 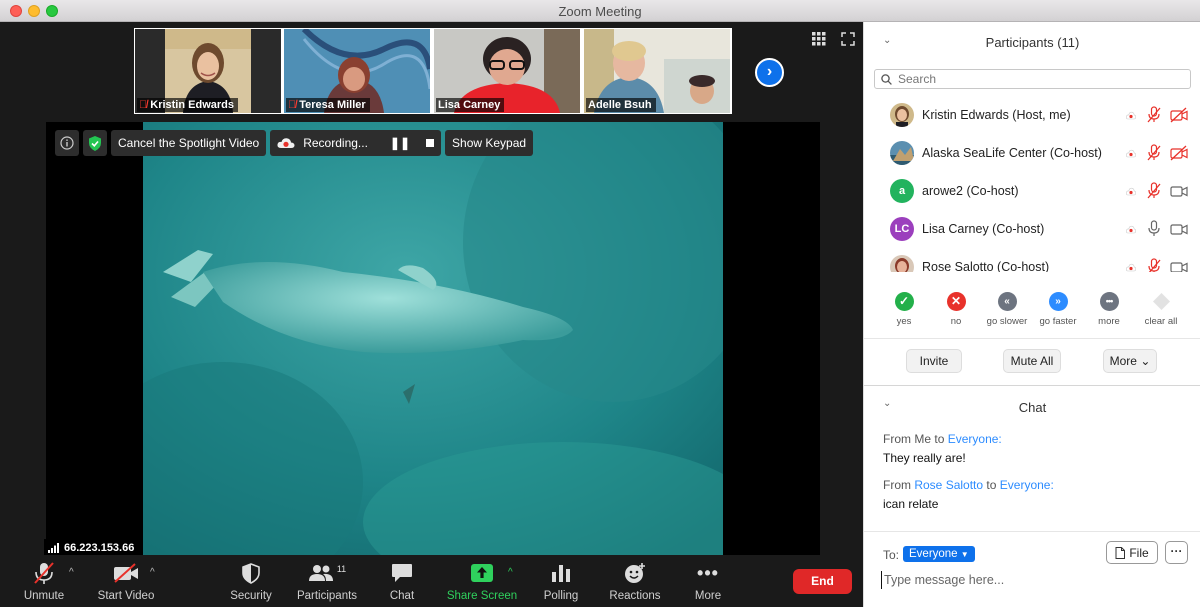 What do you see at coordinates (1032, 262) in the screenshot?
I see `participant-row: Rose Salotto (Co-host)` at bounding box center [1032, 262].